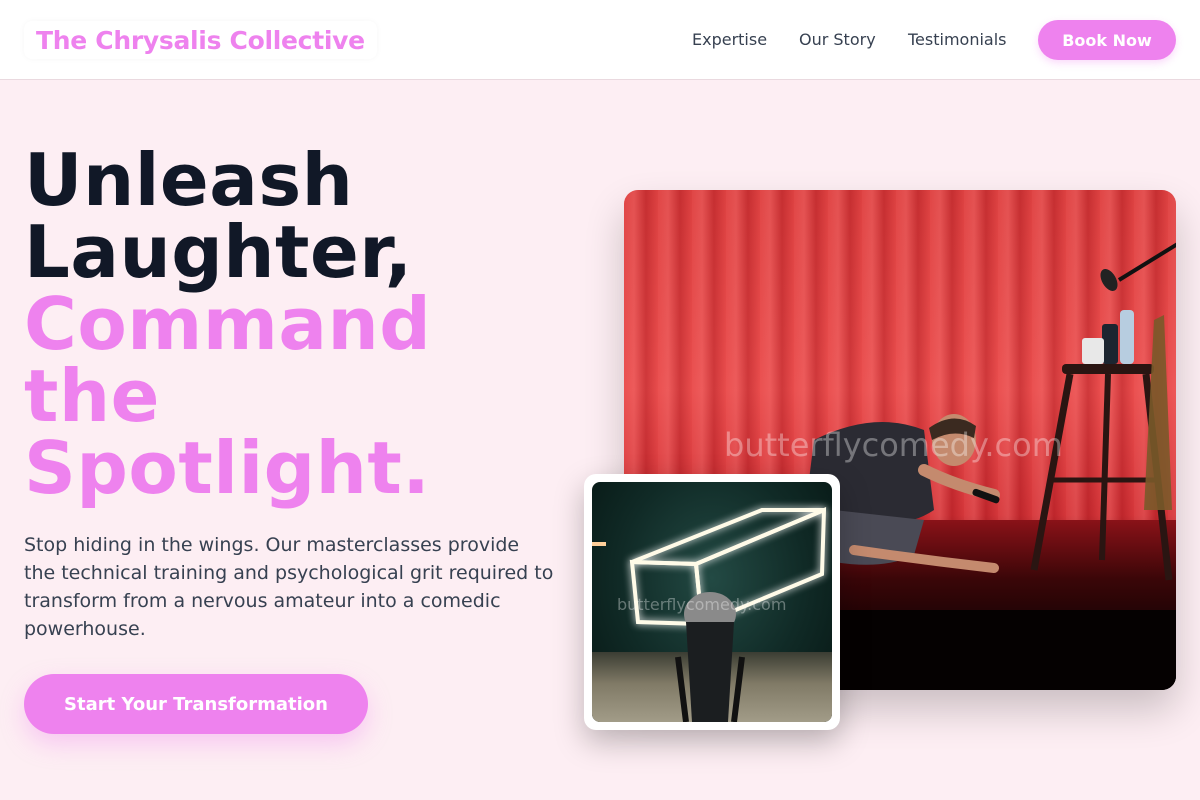 This screenshot has width=1200, height=800. I want to click on stand-mic-icon, so click(1109, 280).